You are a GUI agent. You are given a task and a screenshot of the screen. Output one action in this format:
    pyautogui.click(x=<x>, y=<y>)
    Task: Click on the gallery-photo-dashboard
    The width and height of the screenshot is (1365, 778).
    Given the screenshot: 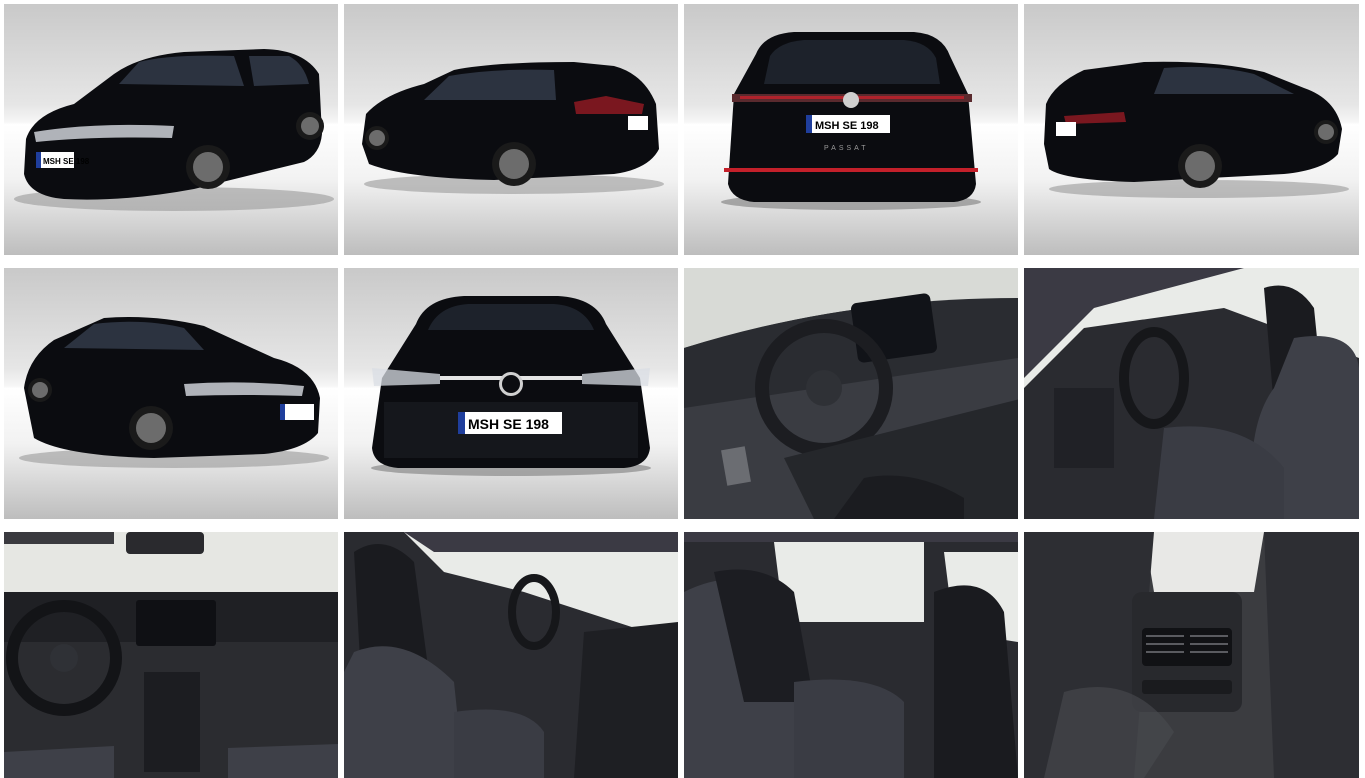 What is the action you would take?
    pyautogui.click(x=851, y=393)
    